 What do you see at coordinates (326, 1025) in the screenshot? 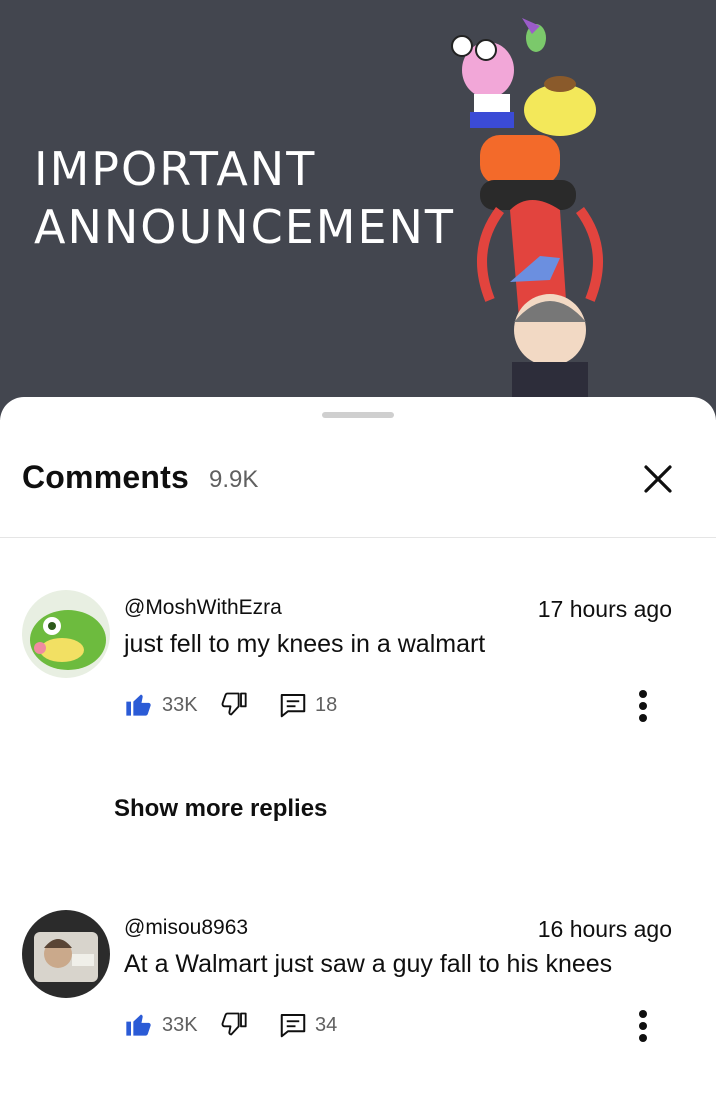
I see `reply-count: 34` at bounding box center [326, 1025].